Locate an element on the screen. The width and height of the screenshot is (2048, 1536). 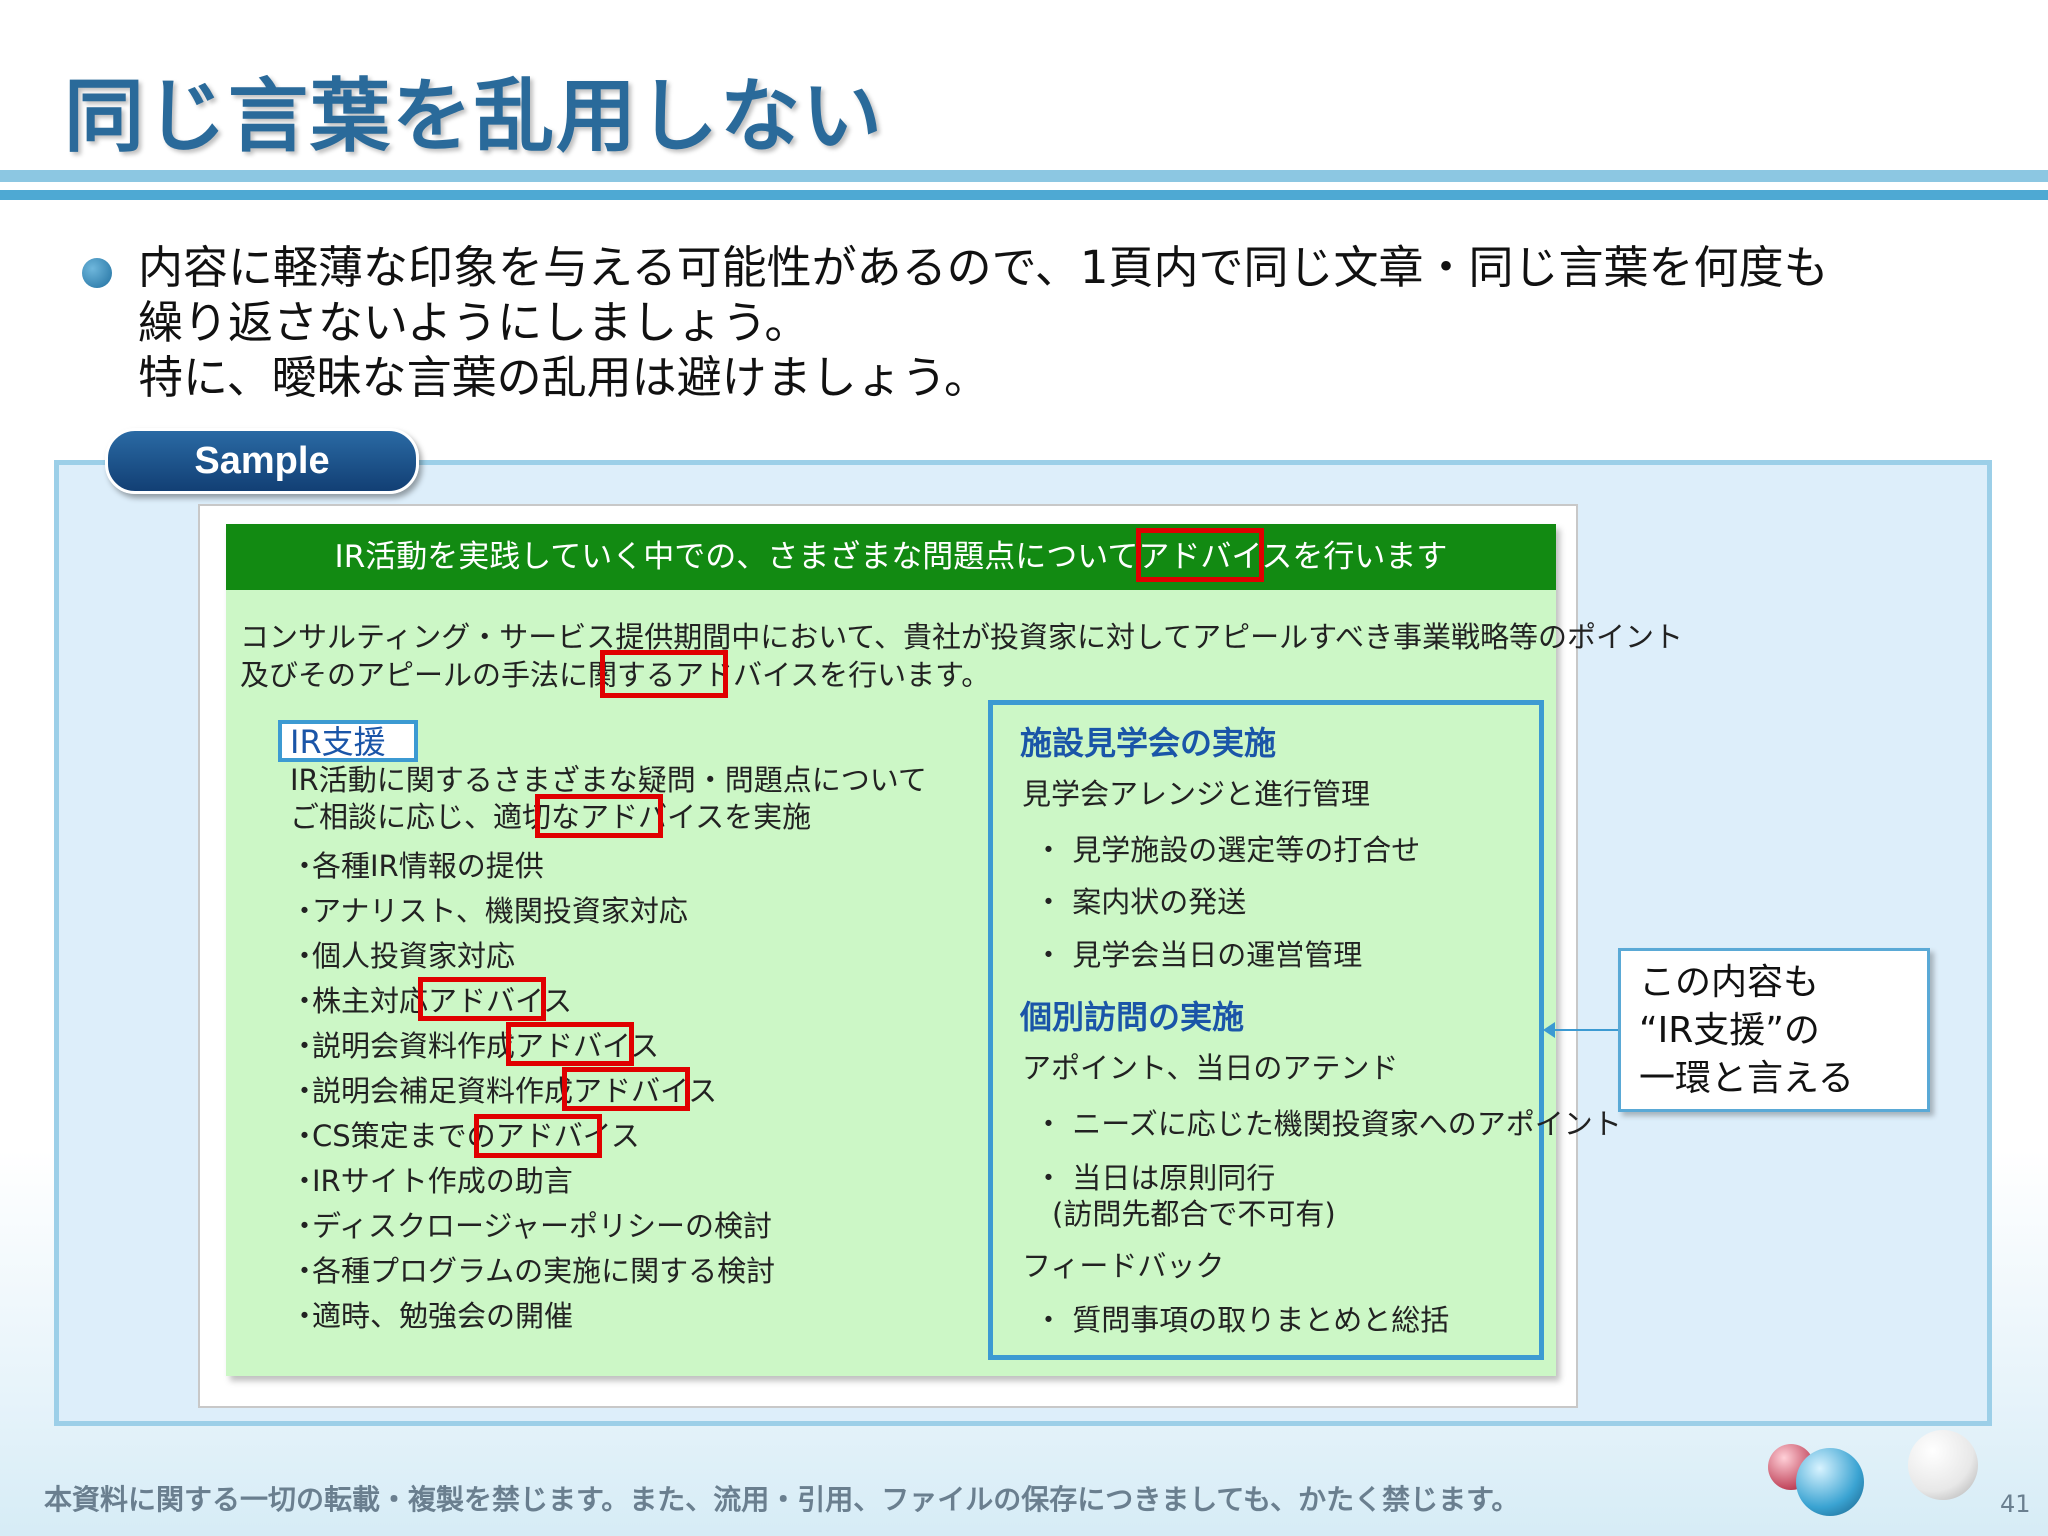
bullet-line: 繰り返さないようにしましょう。 is located at coordinates (474, 322).